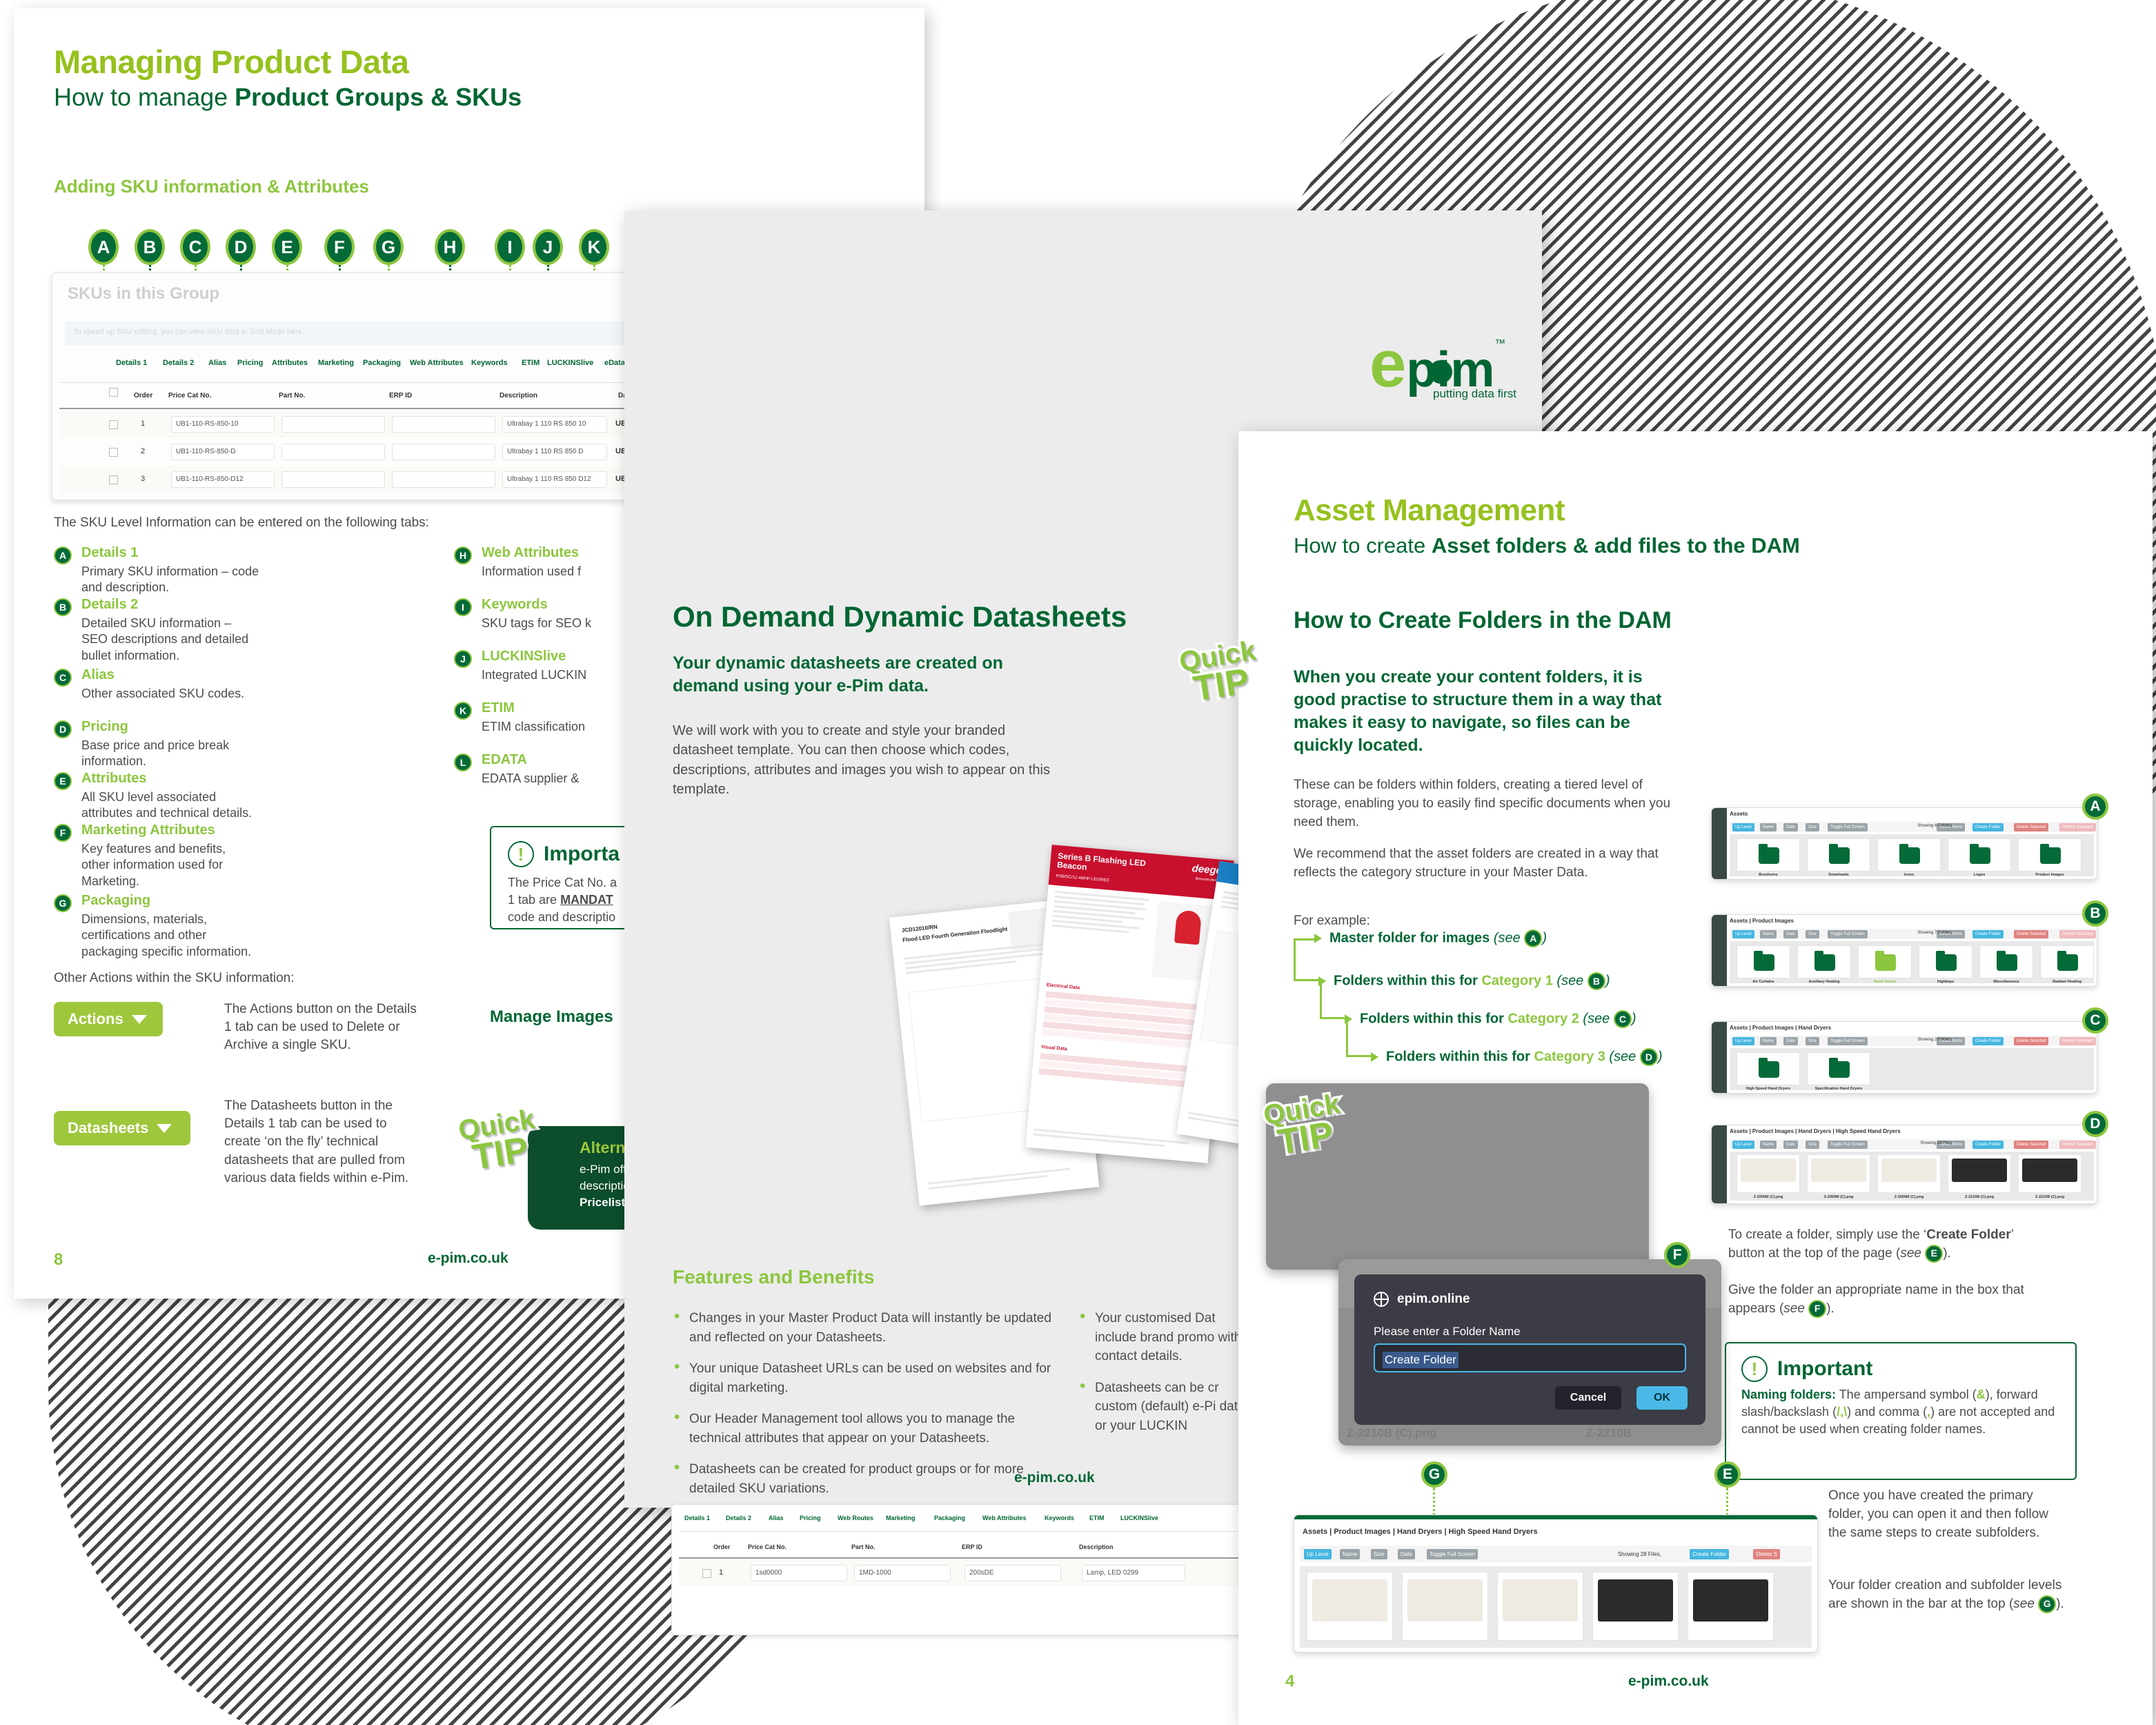 The width and height of the screenshot is (2156, 1725). Describe the element at coordinates (223, 452) in the screenshot. I see `cell-price-cat: UB1-110-RS-850-D` at that location.